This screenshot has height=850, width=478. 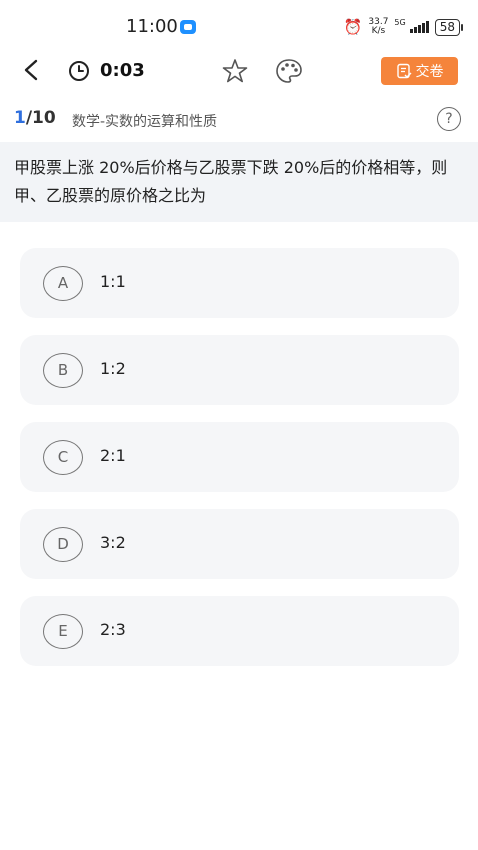 What do you see at coordinates (239, 370) in the screenshot?
I see `option-b: B 1:2` at bounding box center [239, 370].